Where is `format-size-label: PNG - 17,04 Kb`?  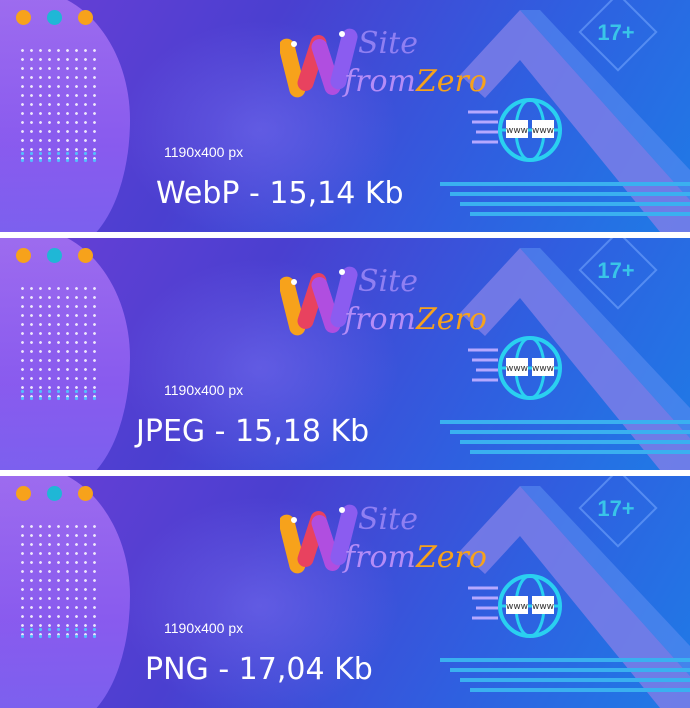
format-size-label: PNG - 17,04 Kb is located at coordinates (259, 669).